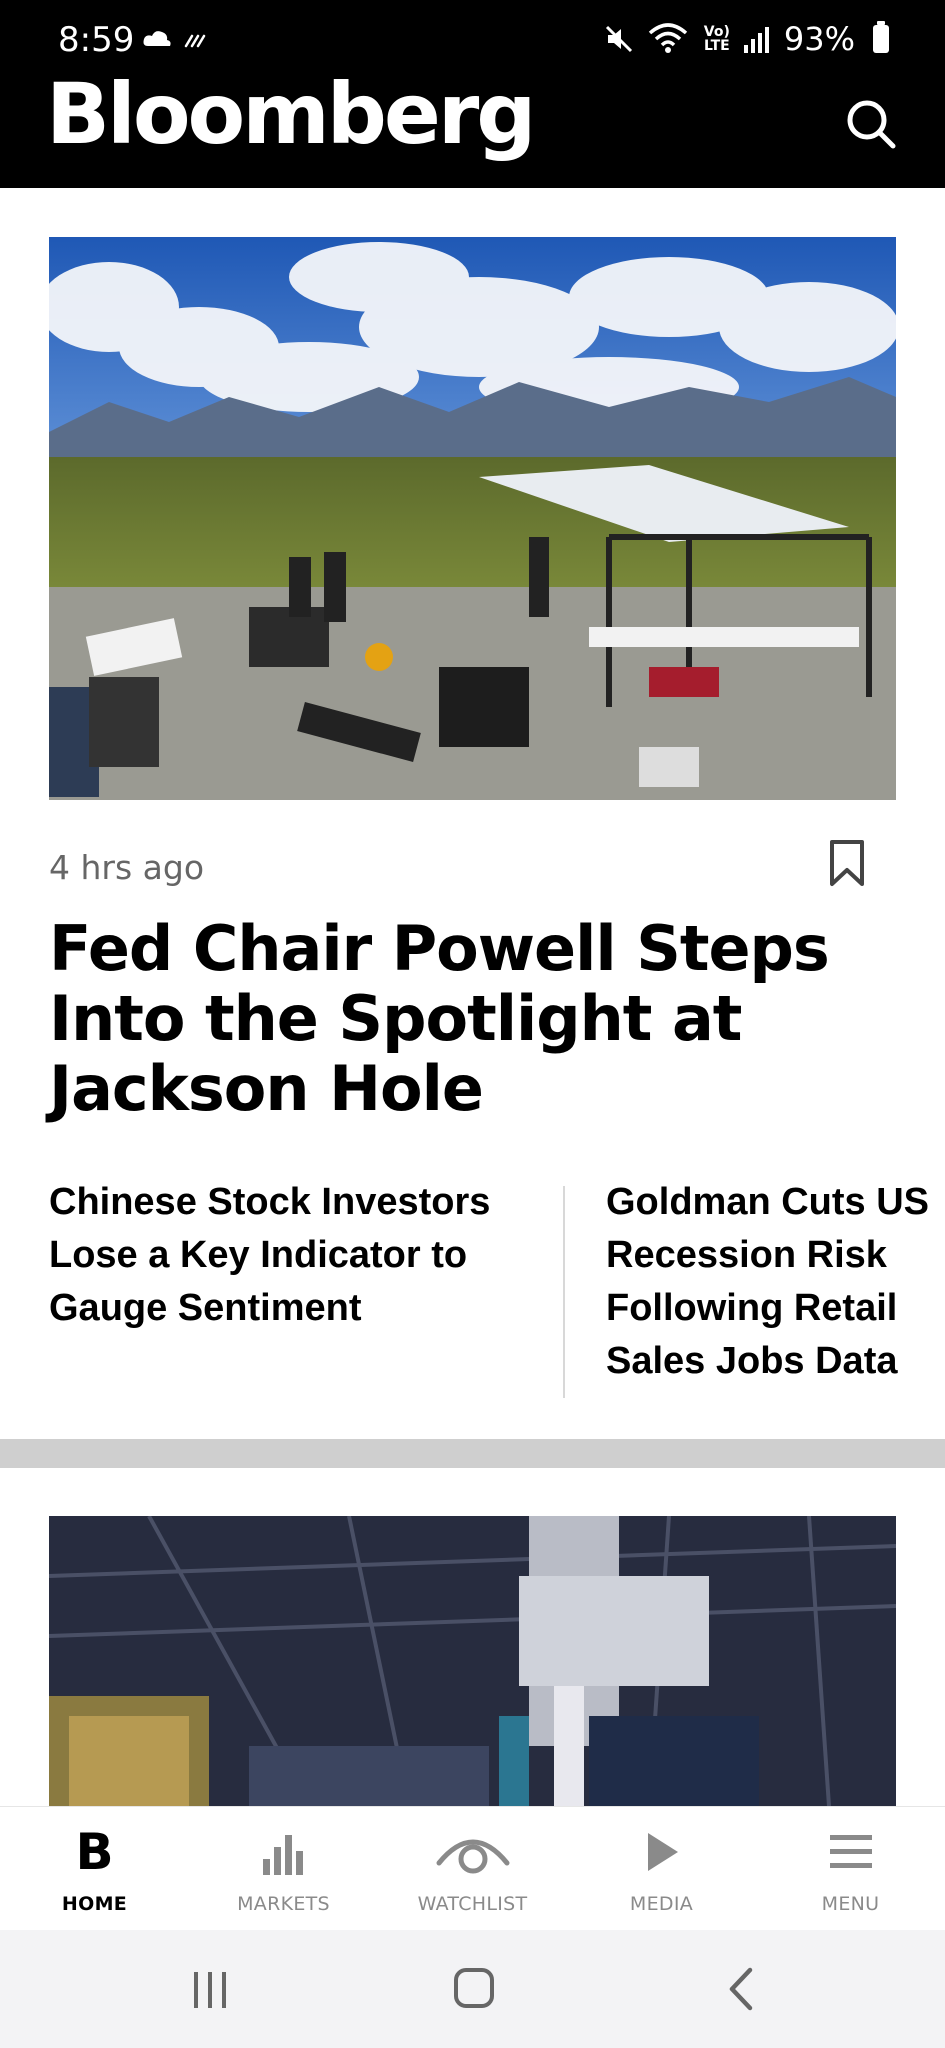  What do you see at coordinates (716, 46) in the screenshot?
I see `lte-label: LTE` at bounding box center [716, 46].